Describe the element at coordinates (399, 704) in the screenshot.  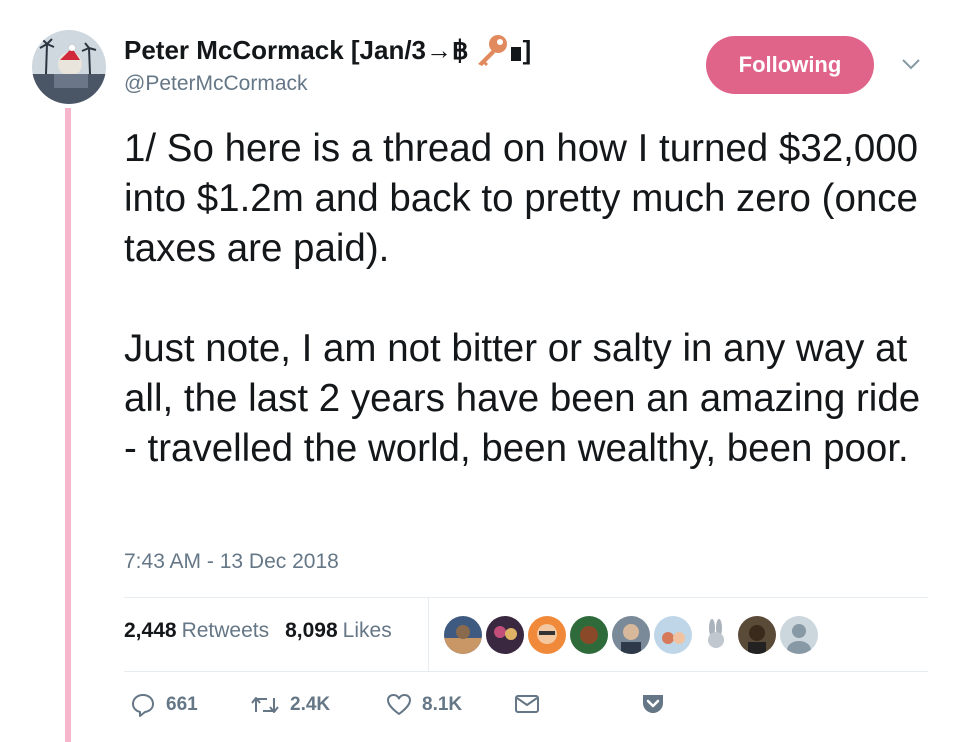
I see `heart-icon` at that location.